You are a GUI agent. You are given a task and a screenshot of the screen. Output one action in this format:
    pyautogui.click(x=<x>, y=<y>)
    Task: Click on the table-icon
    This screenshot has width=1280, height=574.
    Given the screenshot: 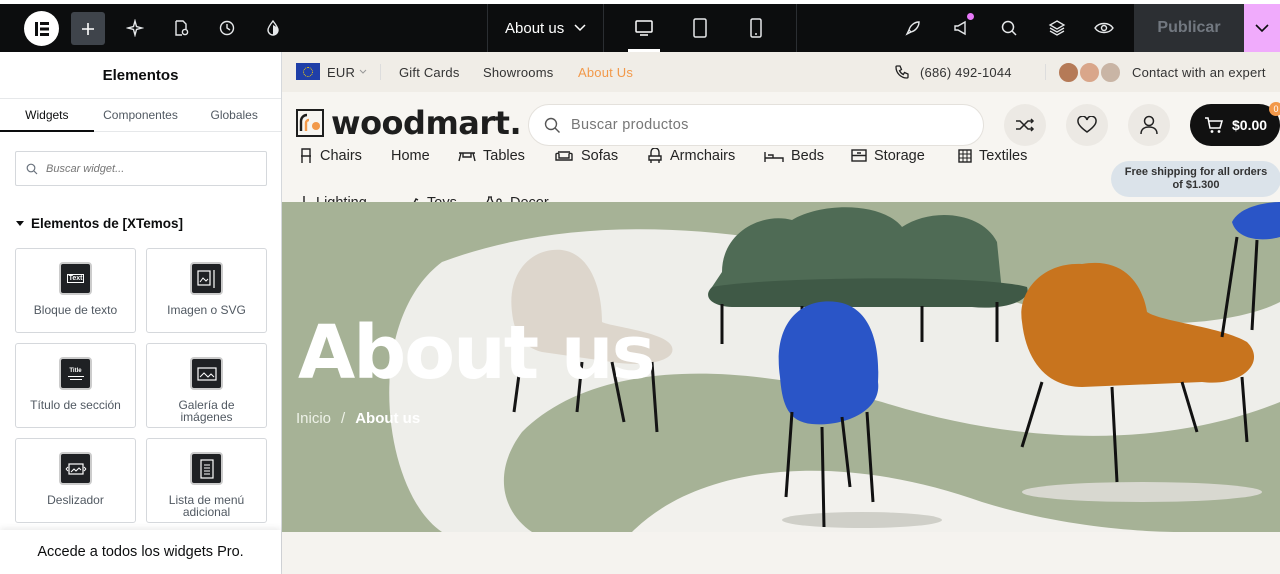 What is the action you would take?
    pyautogui.click(x=467, y=157)
    